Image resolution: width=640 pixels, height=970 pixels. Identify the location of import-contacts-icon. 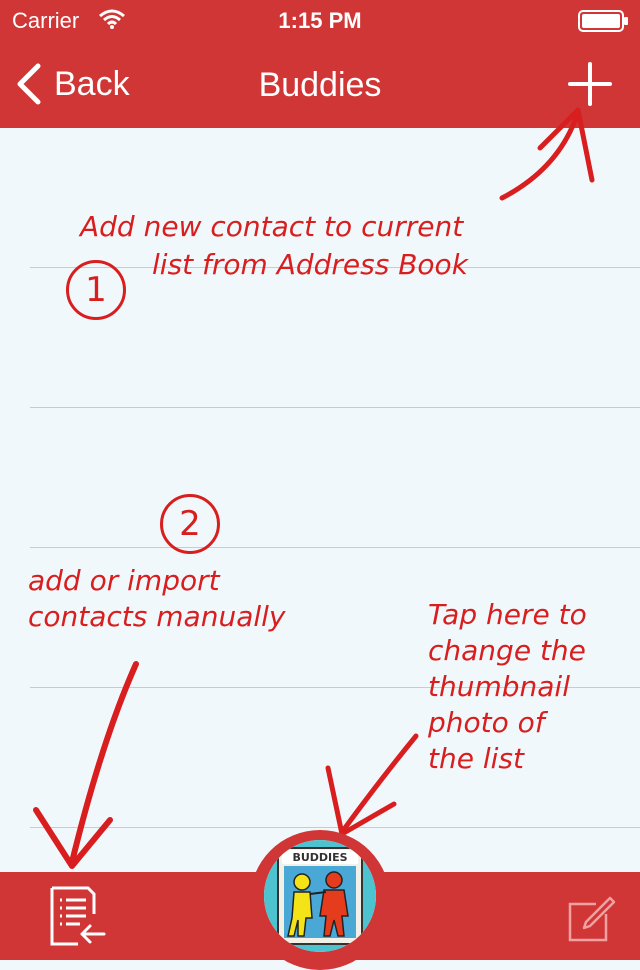
(77, 916).